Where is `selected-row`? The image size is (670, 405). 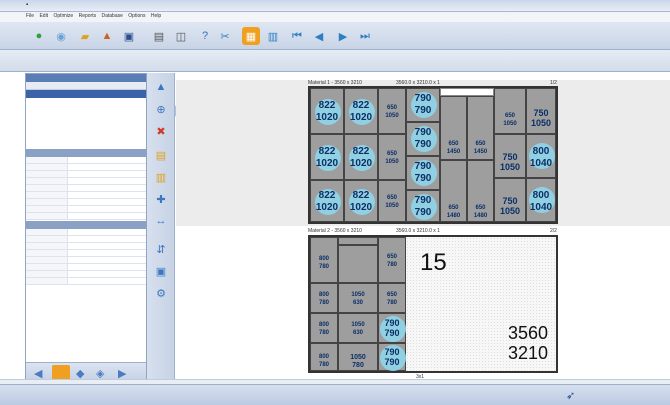
selected-row is located at coordinates (86, 94).